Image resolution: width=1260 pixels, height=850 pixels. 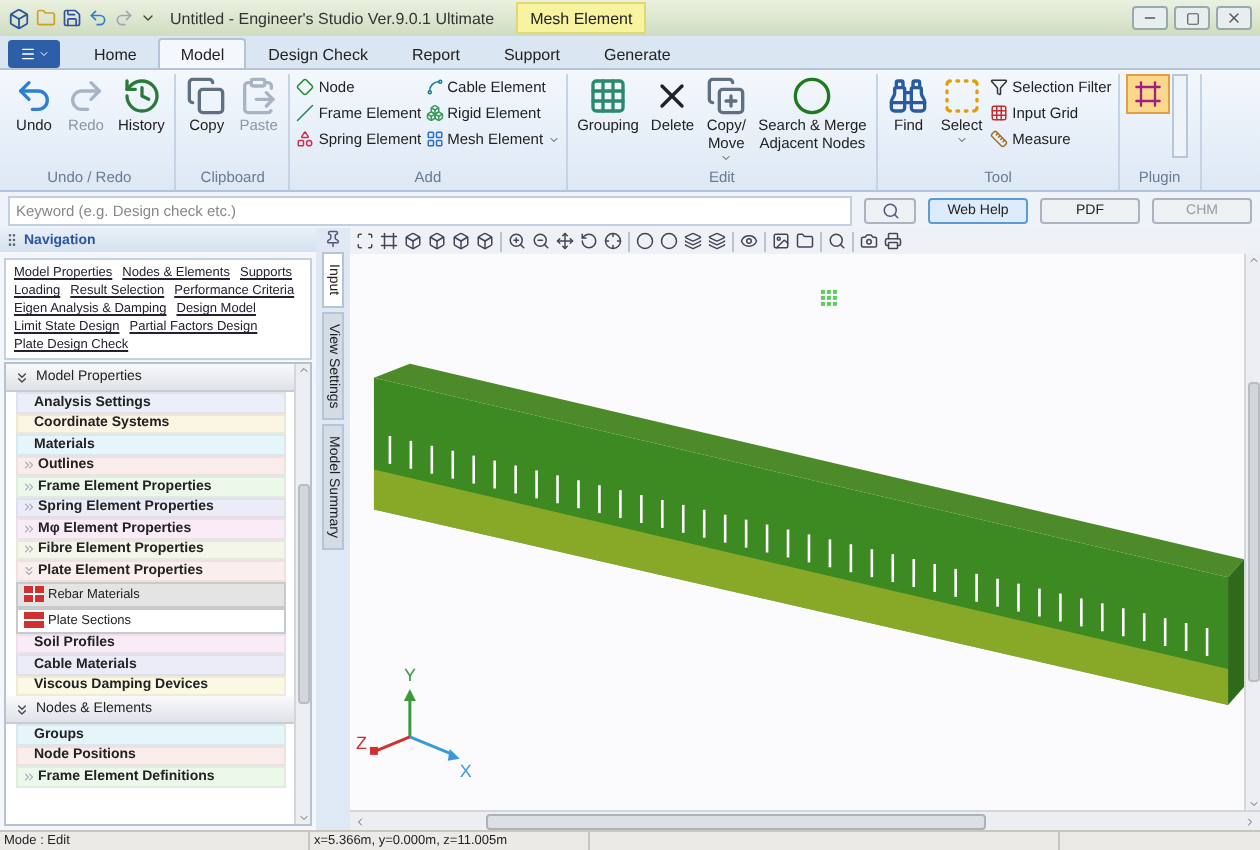 I want to click on ribbon-tab: Design Check, so click(x=318, y=53).